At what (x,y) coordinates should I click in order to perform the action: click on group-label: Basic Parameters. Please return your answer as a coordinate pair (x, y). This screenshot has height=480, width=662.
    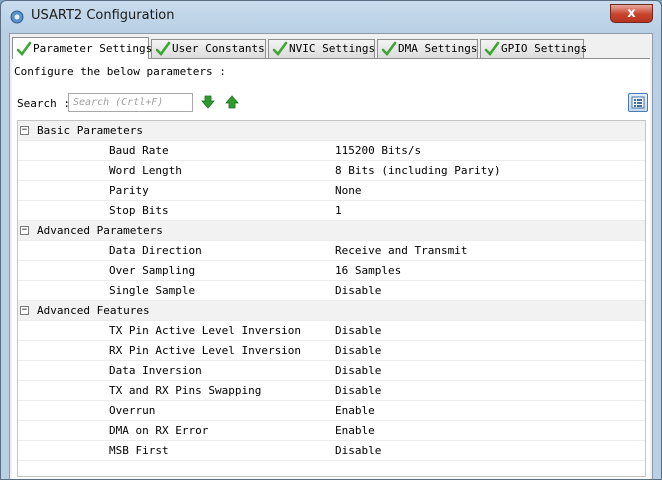
    Looking at the image, I should click on (90, 130).